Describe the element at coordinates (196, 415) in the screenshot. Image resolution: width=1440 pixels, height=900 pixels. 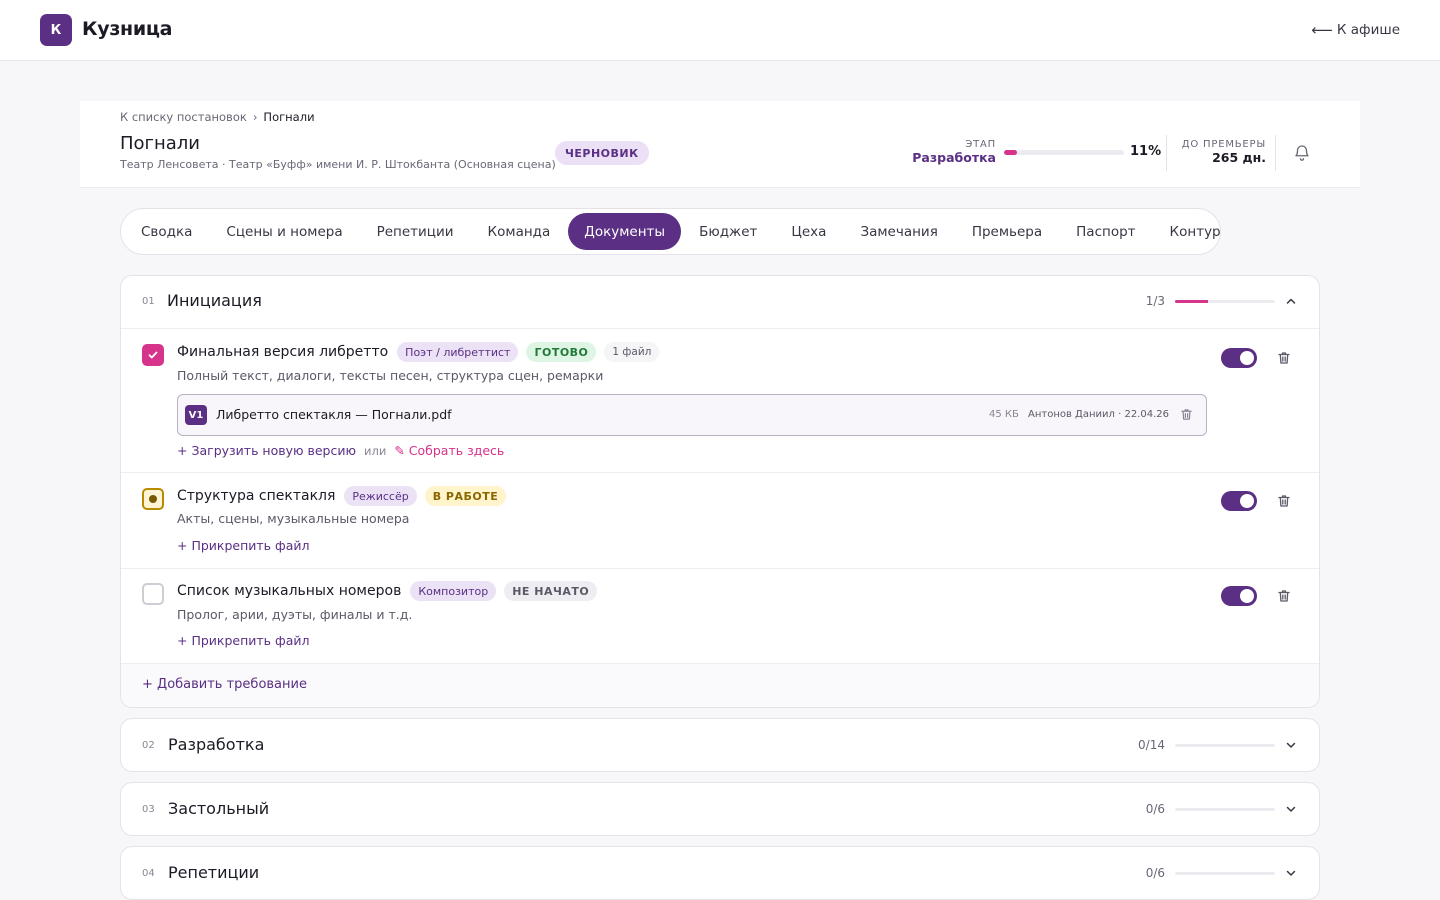
I see `version-badge: V1` at that location.